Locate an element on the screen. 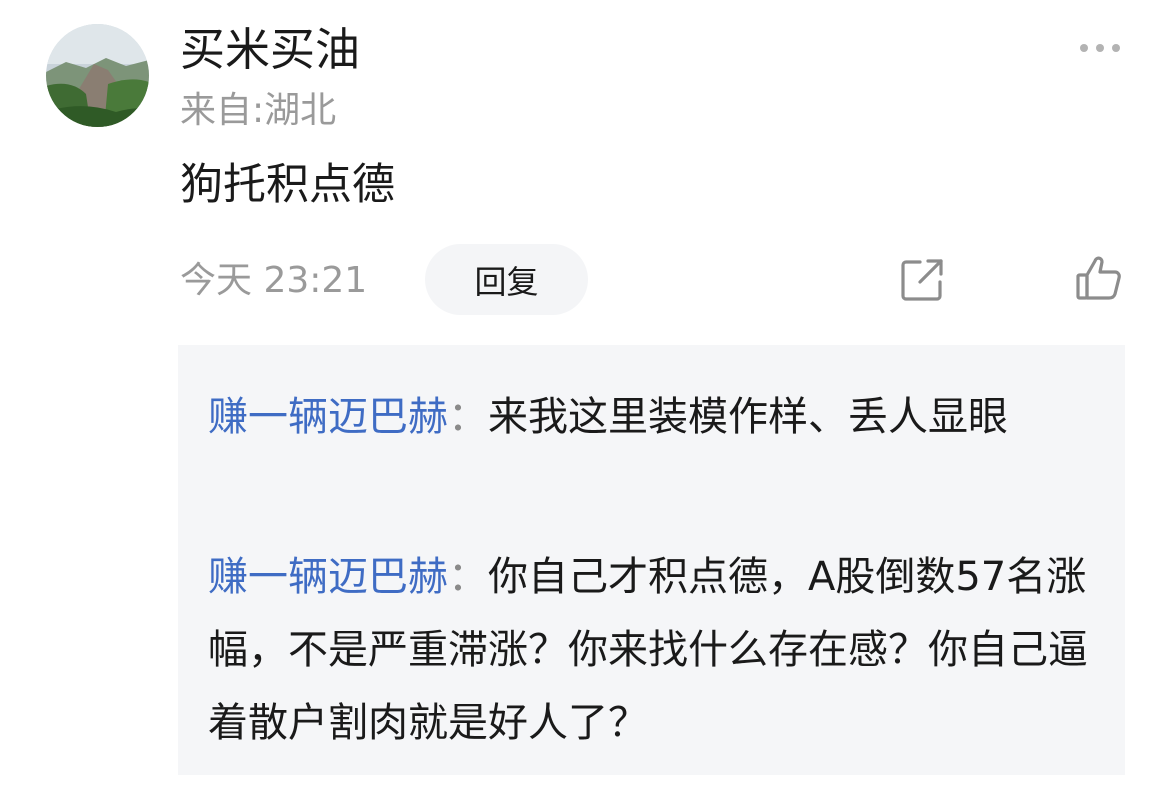  thumbs-up-icon is located at coordinates (1099, 278).